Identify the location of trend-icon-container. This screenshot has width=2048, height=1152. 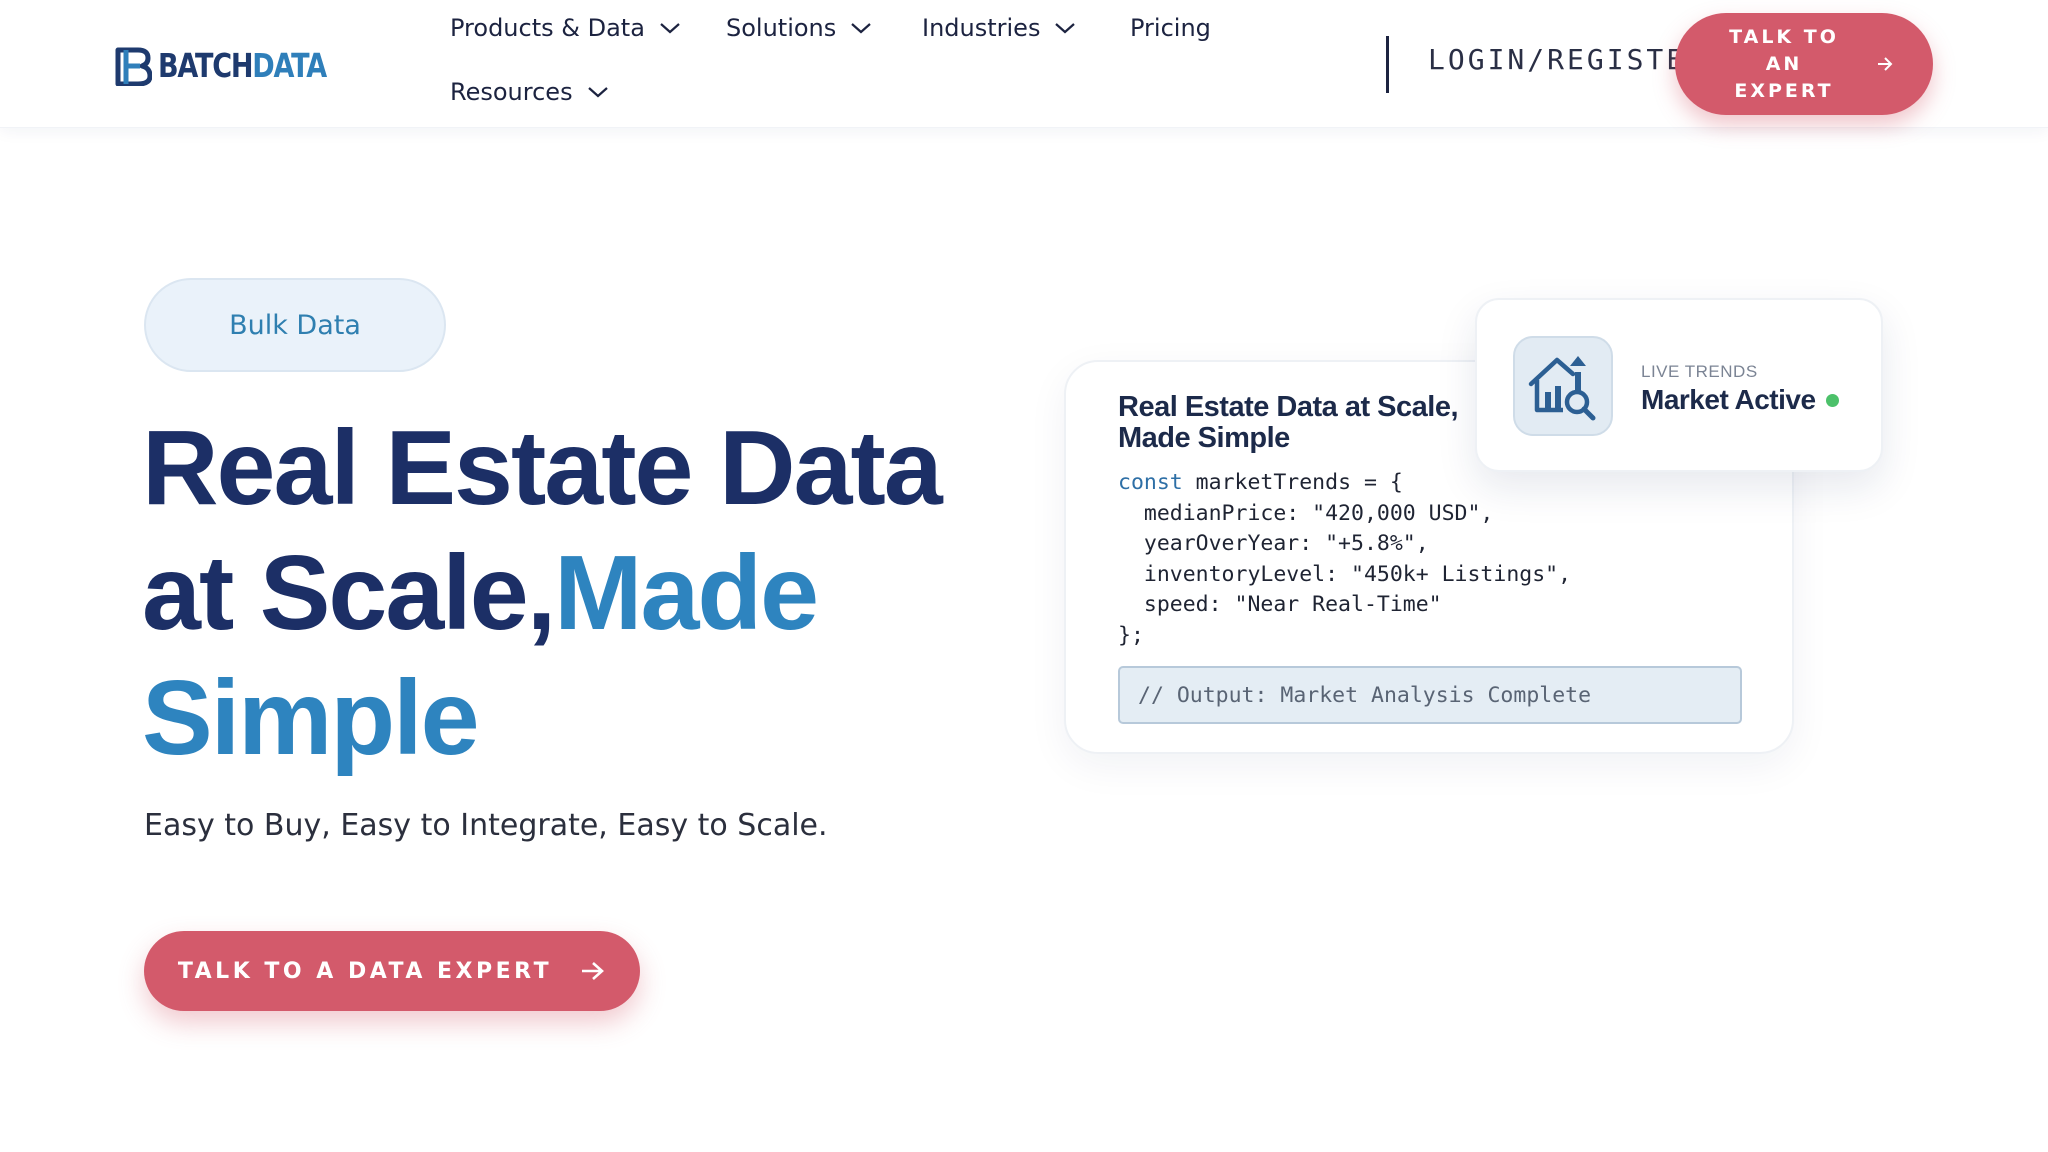
(1563, 386).